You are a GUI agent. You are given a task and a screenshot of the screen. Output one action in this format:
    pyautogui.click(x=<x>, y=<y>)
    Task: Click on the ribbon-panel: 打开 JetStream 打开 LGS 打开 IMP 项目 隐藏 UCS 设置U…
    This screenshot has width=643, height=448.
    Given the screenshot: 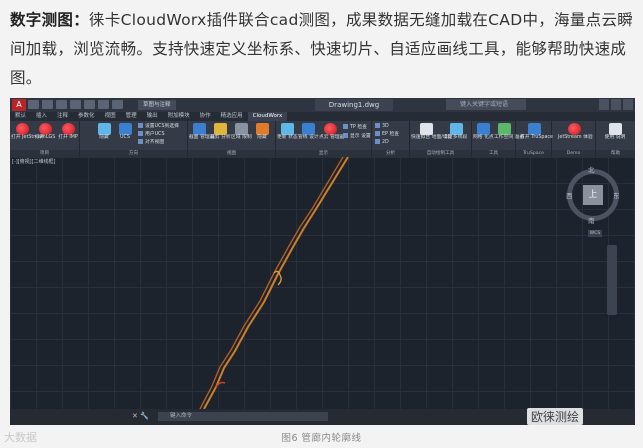 What is the action you would take?
    pyautogui.click(x=322, y=139)
    